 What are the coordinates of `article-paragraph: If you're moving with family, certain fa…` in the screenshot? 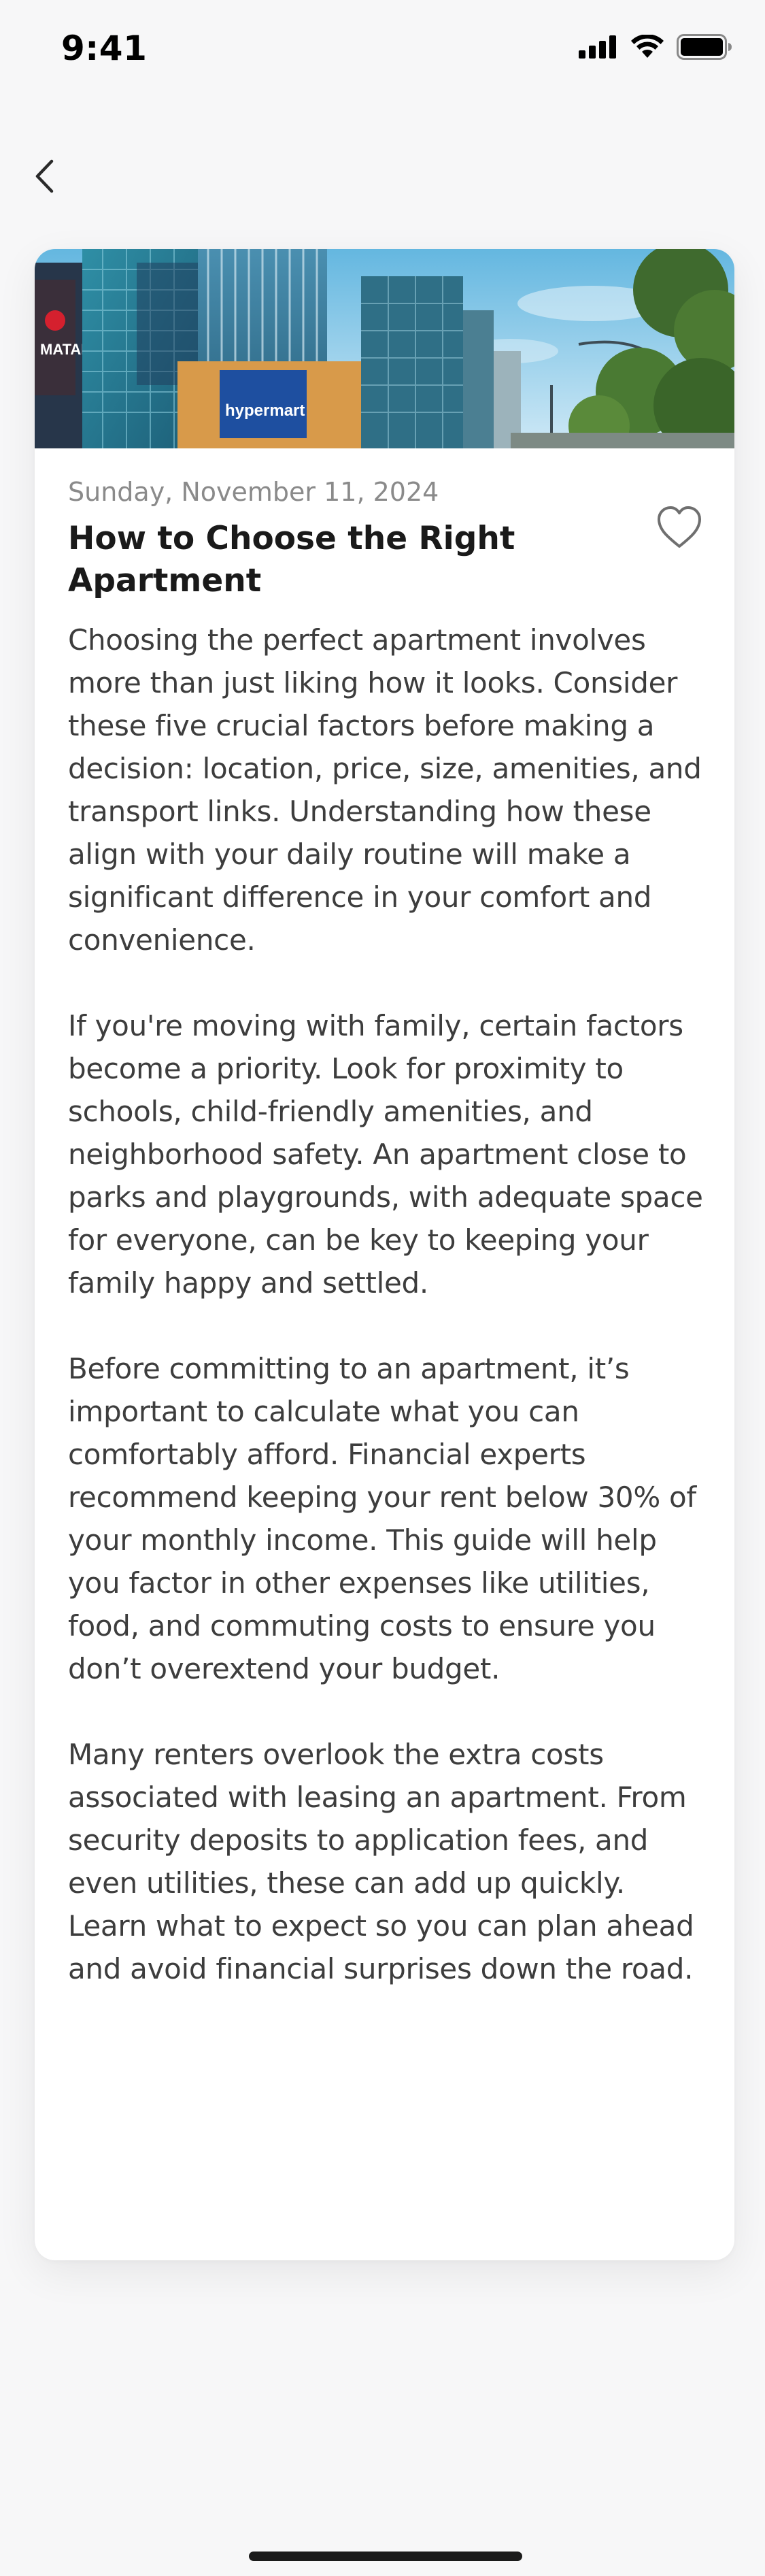 It's located at (386, 1154).